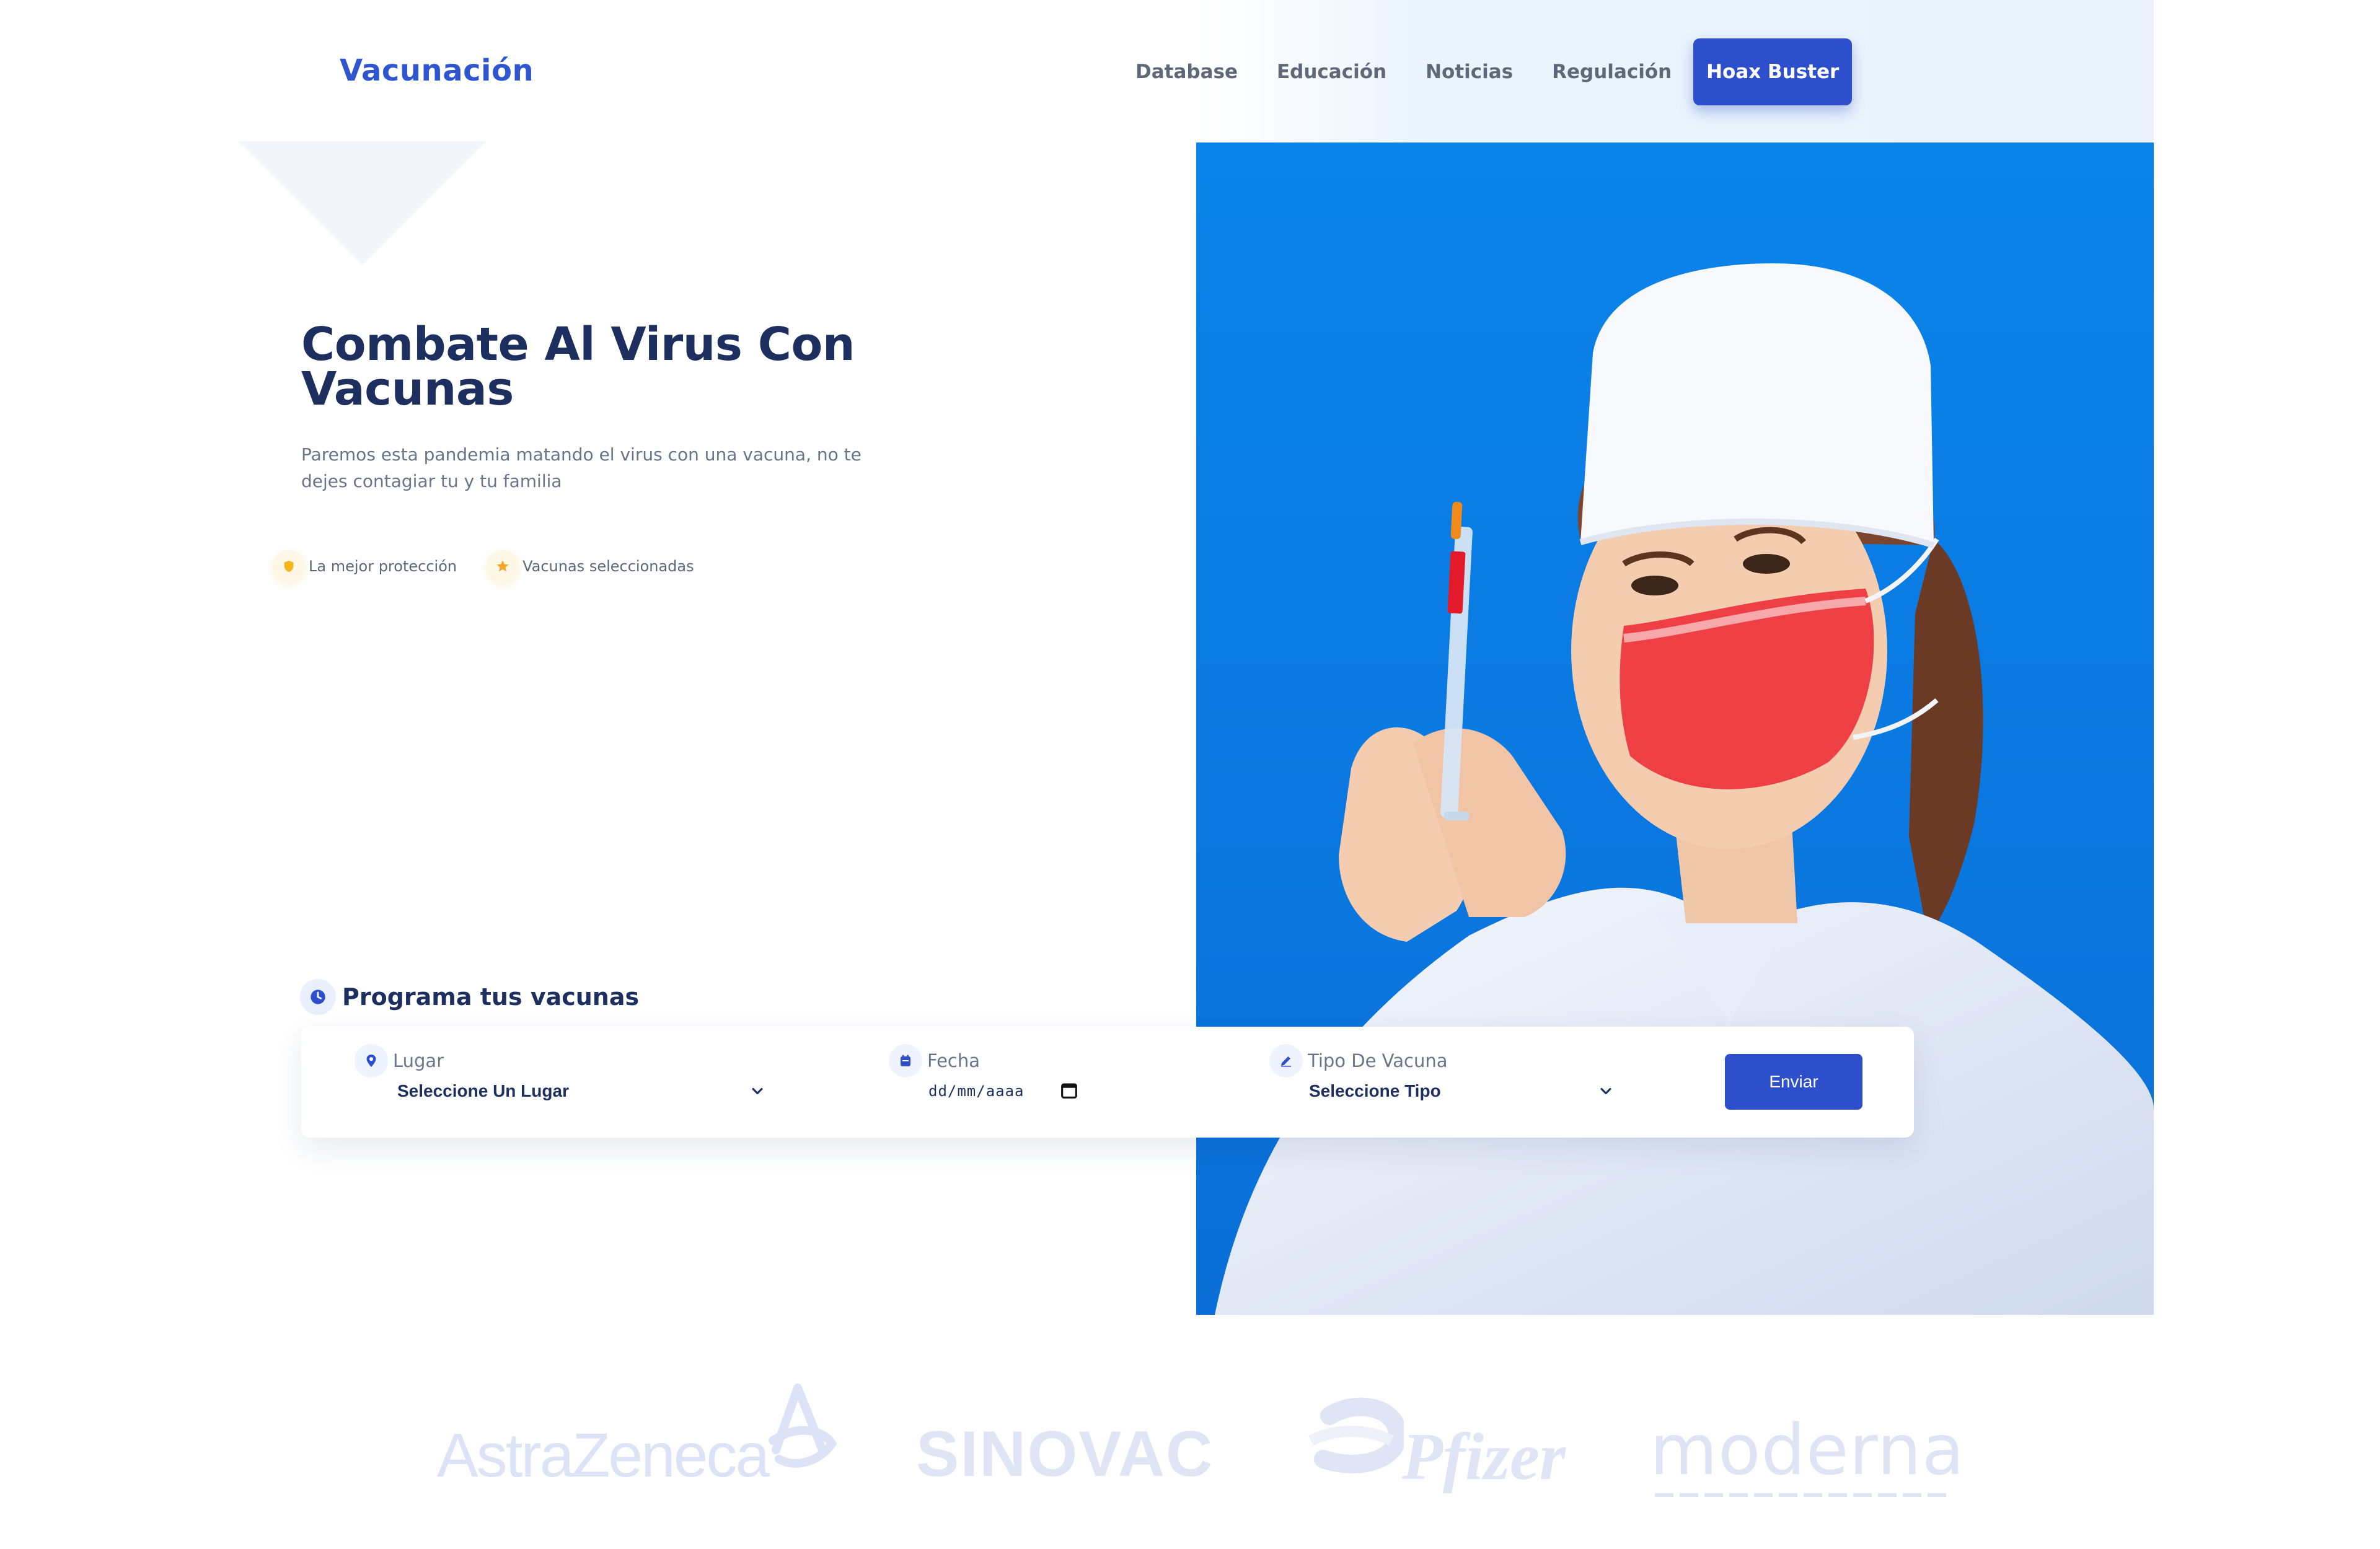  I want to click on hoax-buster-button: Hoax Buster, so click(1773, 71).